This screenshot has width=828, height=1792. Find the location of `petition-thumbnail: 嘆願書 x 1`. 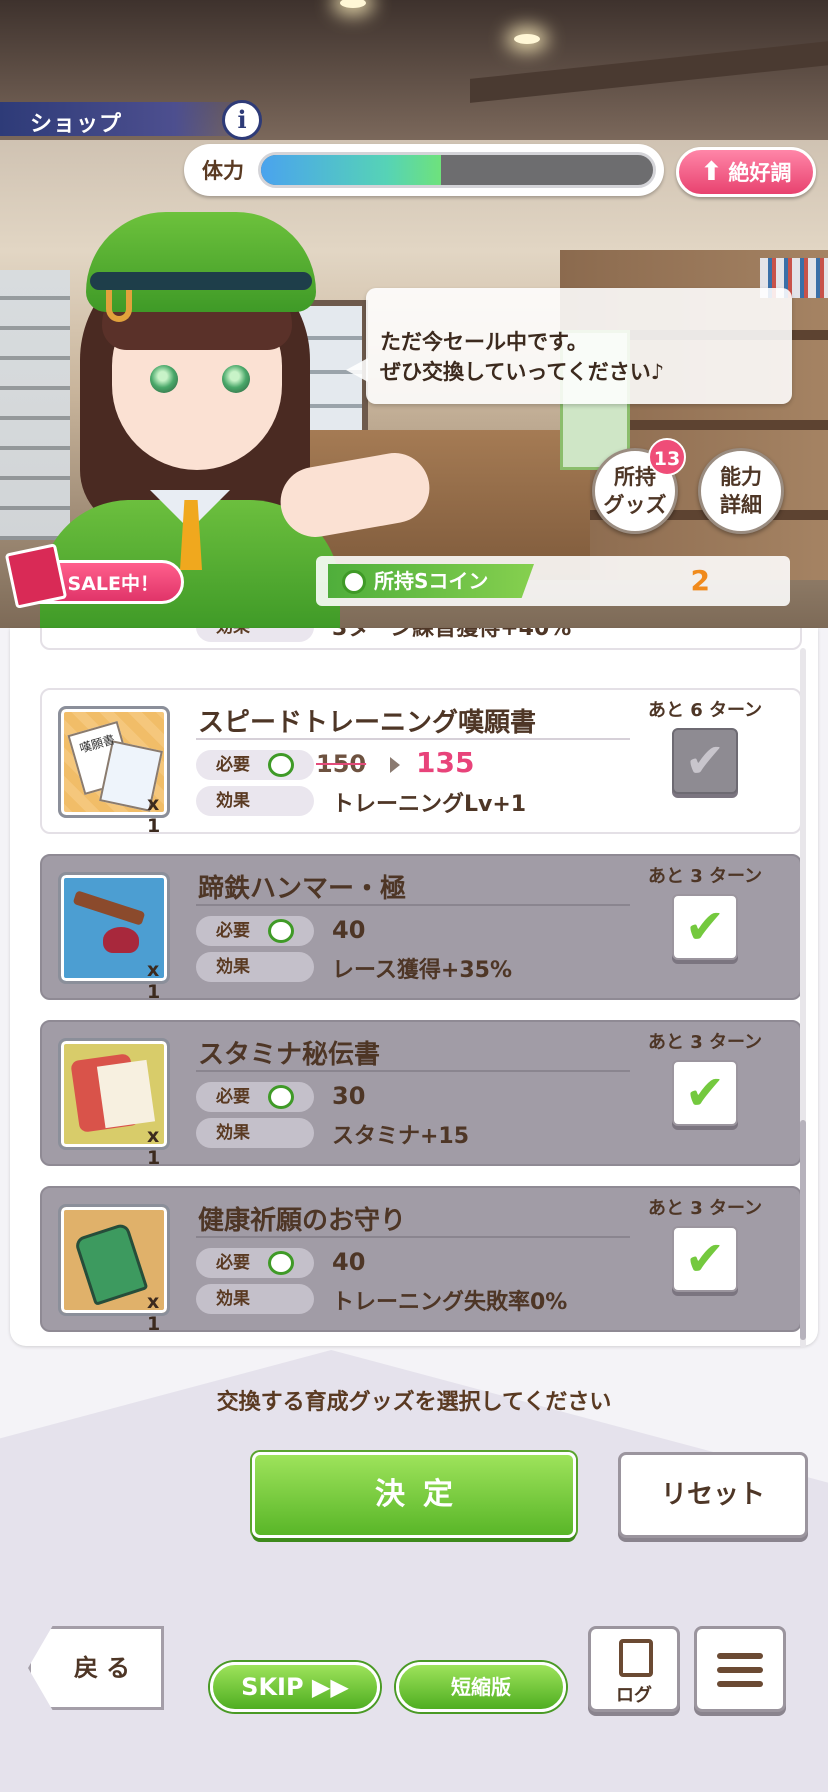

petition-thumbnail: 嘆願書 x 1 is located at coordinates (114, 771).